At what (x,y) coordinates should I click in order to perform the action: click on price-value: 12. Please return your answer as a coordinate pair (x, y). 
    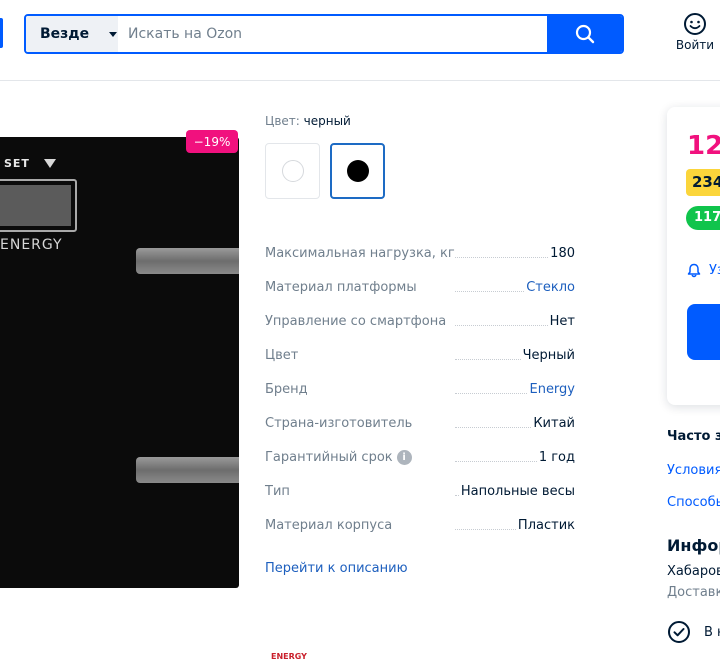
    Looking at the image, I should click on (703, 146).